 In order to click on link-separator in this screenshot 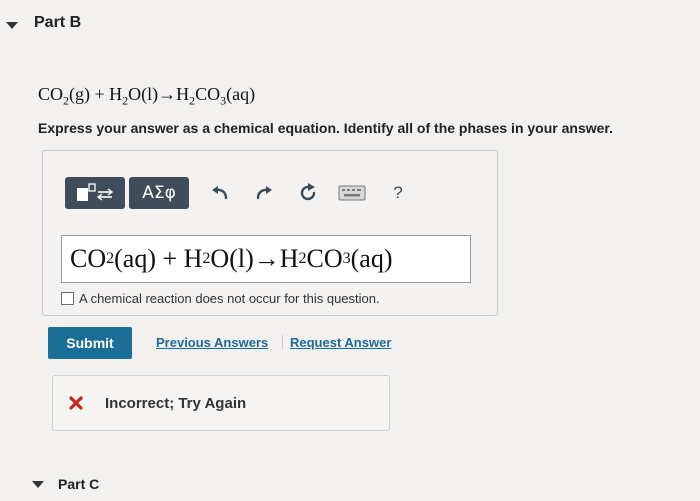, I will do `click(282, 342)`.